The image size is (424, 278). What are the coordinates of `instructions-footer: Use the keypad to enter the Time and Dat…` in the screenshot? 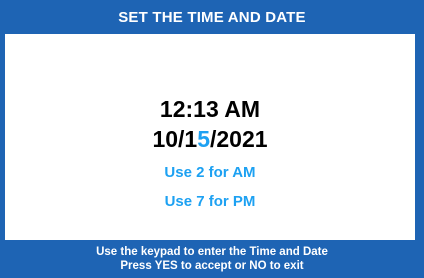 It's located at (212, 259).